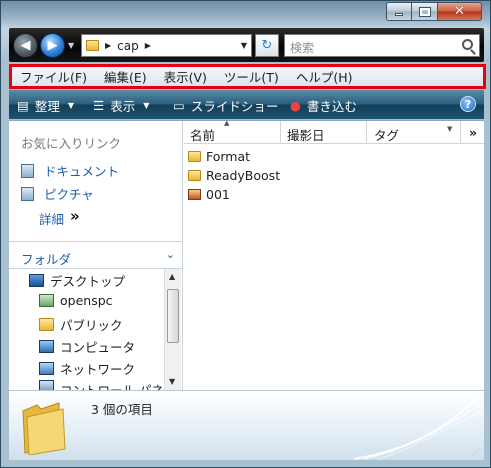 The image size is (491, 468). What do you see at coordinates (202, 134) in the screenshot?
I see `column-name: 名前` at bounding box center [202, 134].